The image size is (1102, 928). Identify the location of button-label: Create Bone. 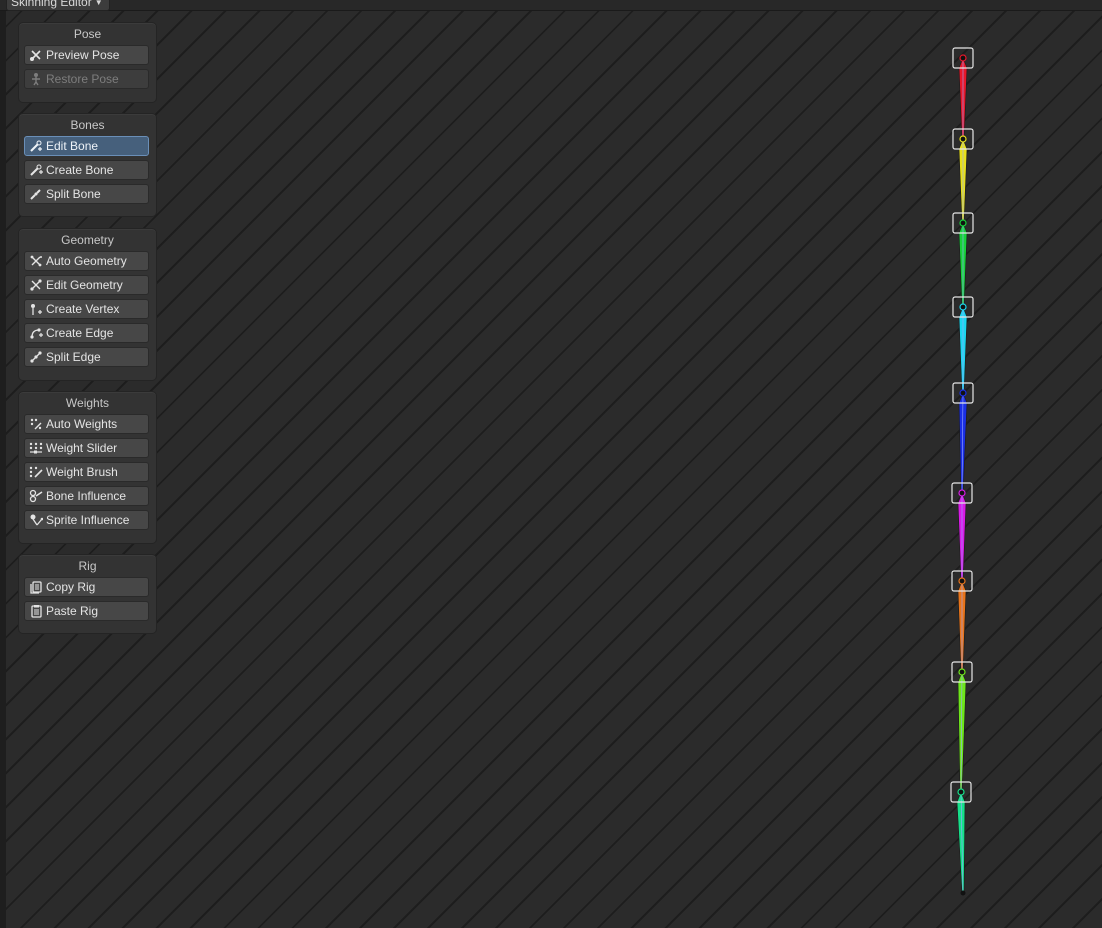
(80, 170).